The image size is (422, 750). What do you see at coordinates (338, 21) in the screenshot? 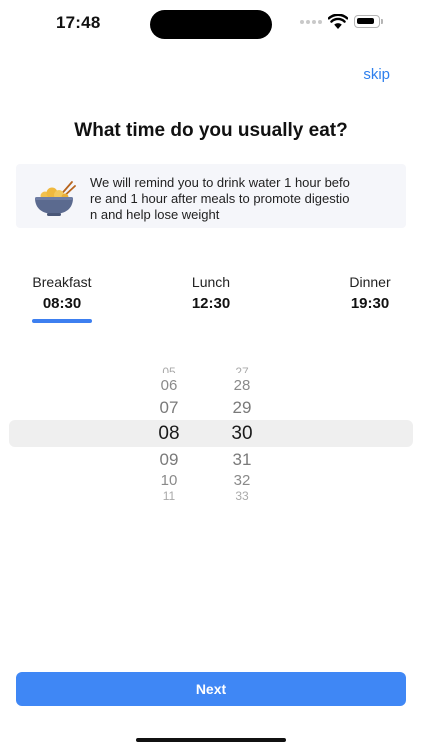
I see `wifi-icon` at bounding box center [338, 21].